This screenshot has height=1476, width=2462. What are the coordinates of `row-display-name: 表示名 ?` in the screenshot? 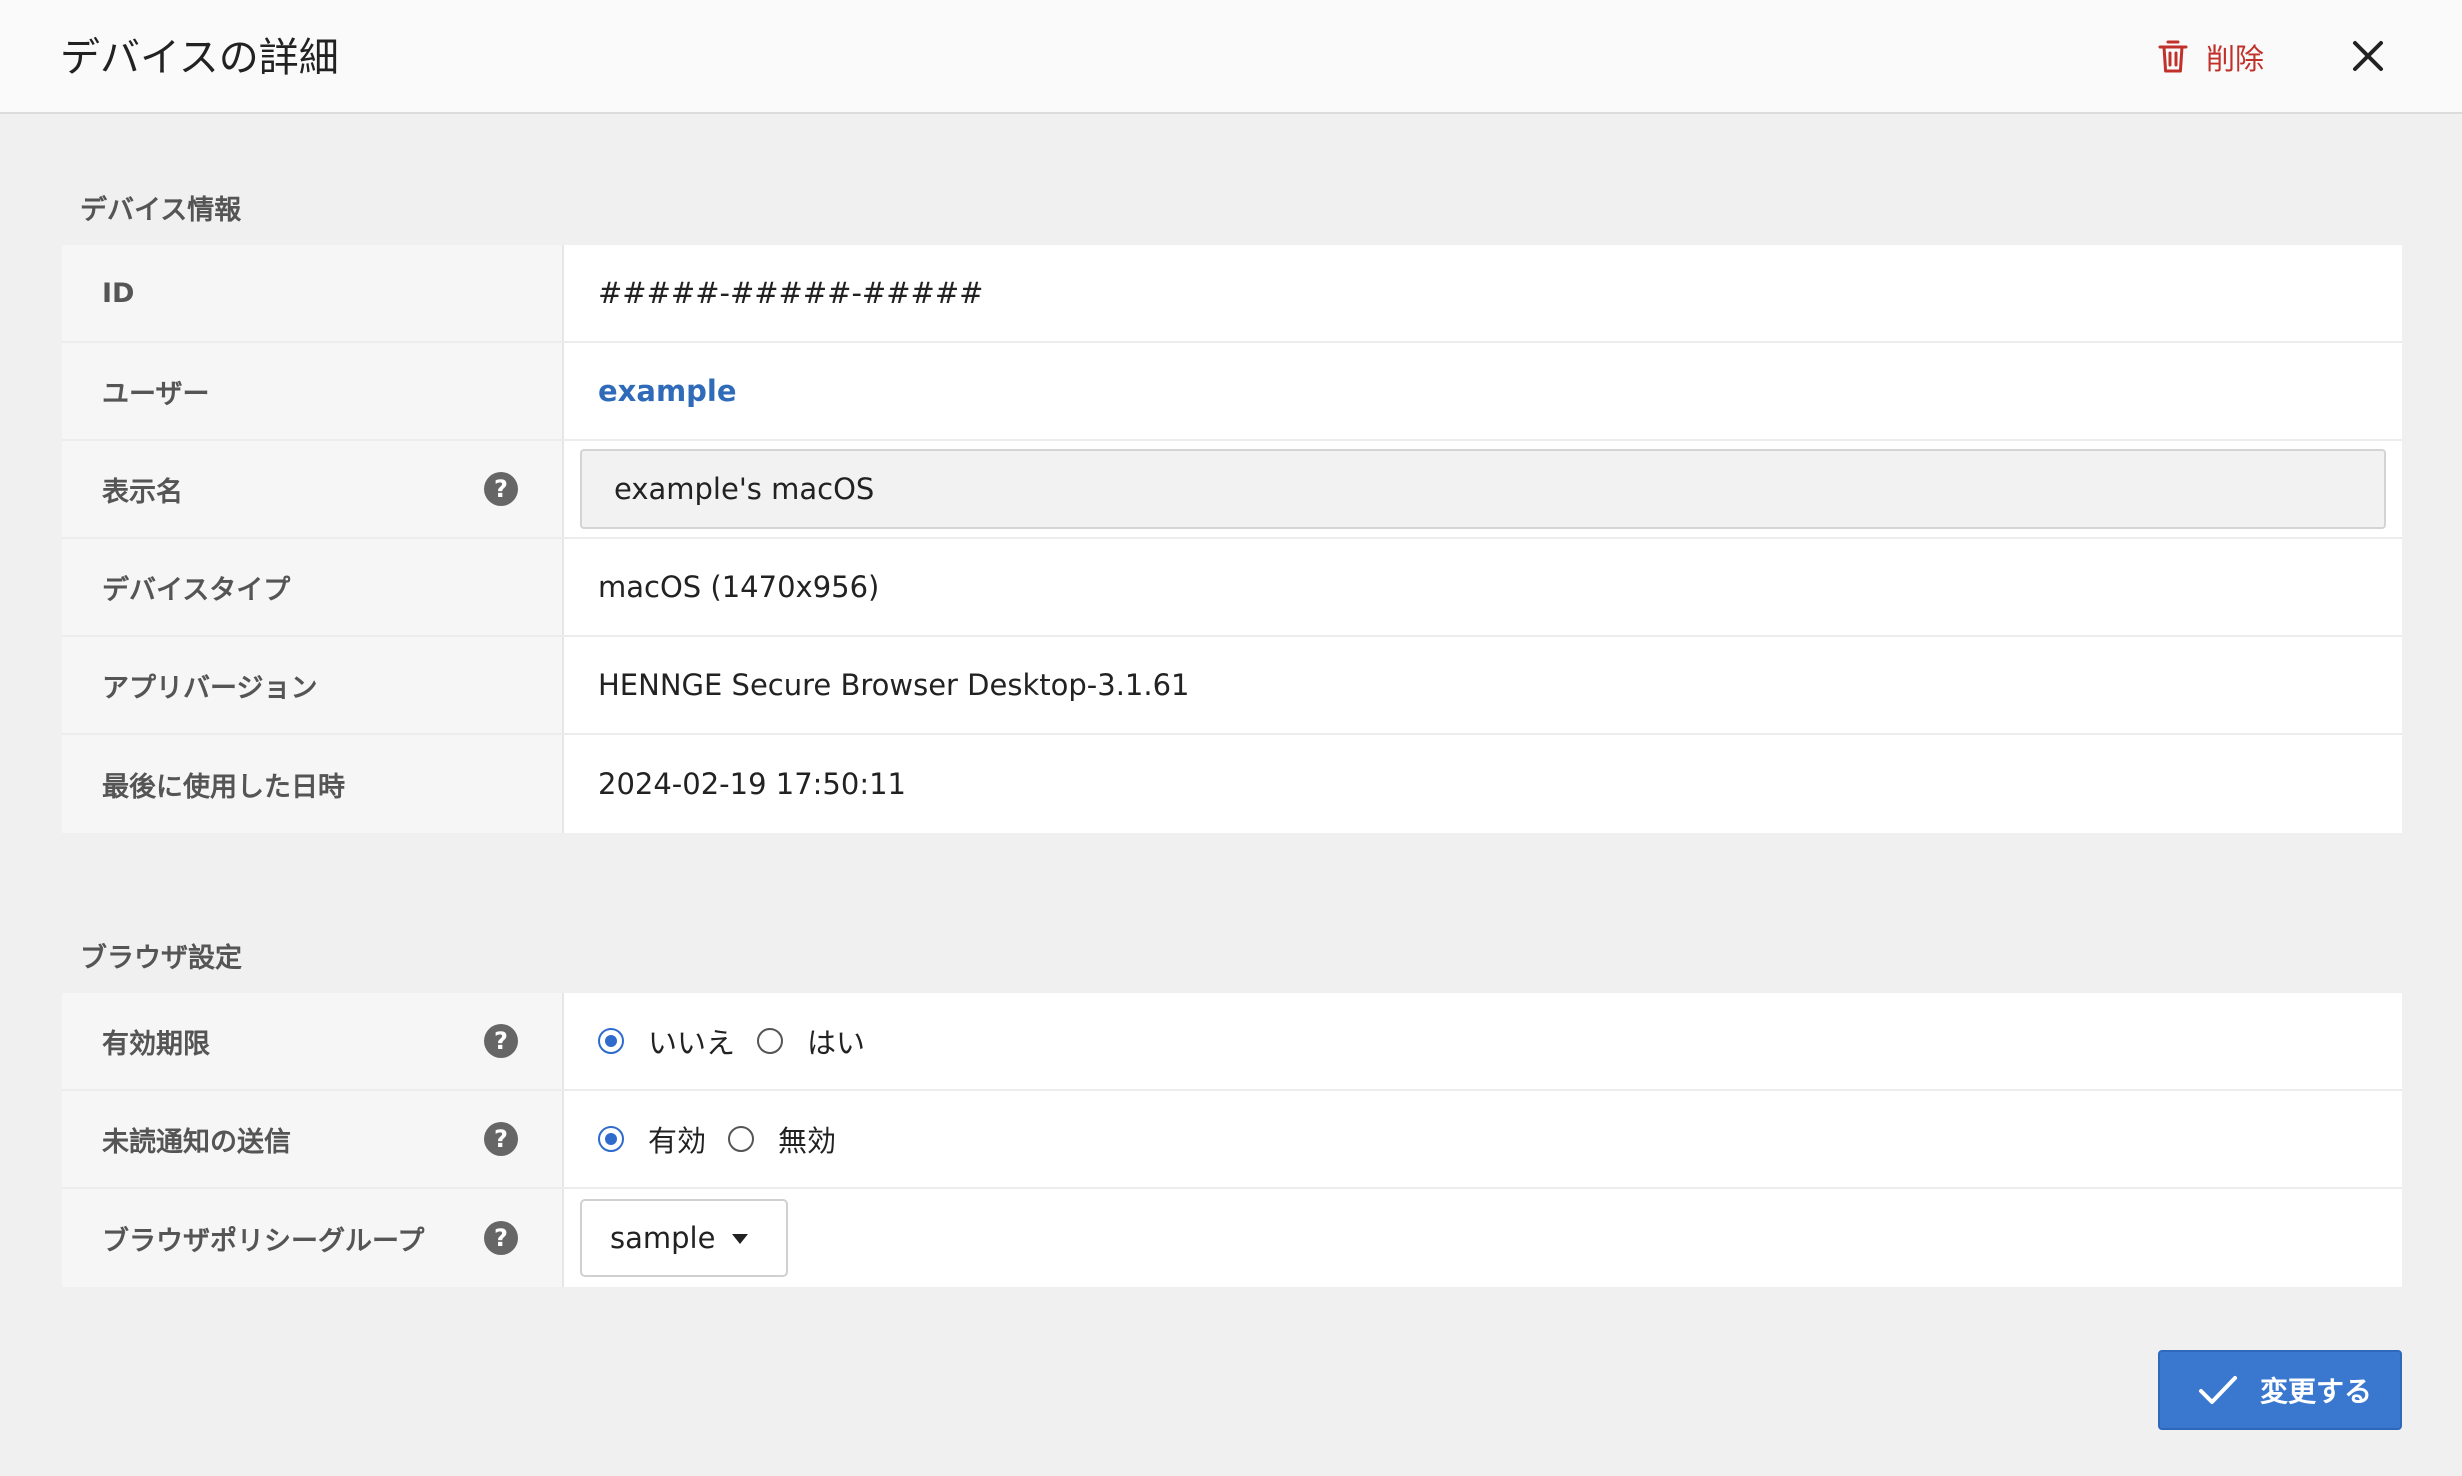 It's located at (1232, 490).